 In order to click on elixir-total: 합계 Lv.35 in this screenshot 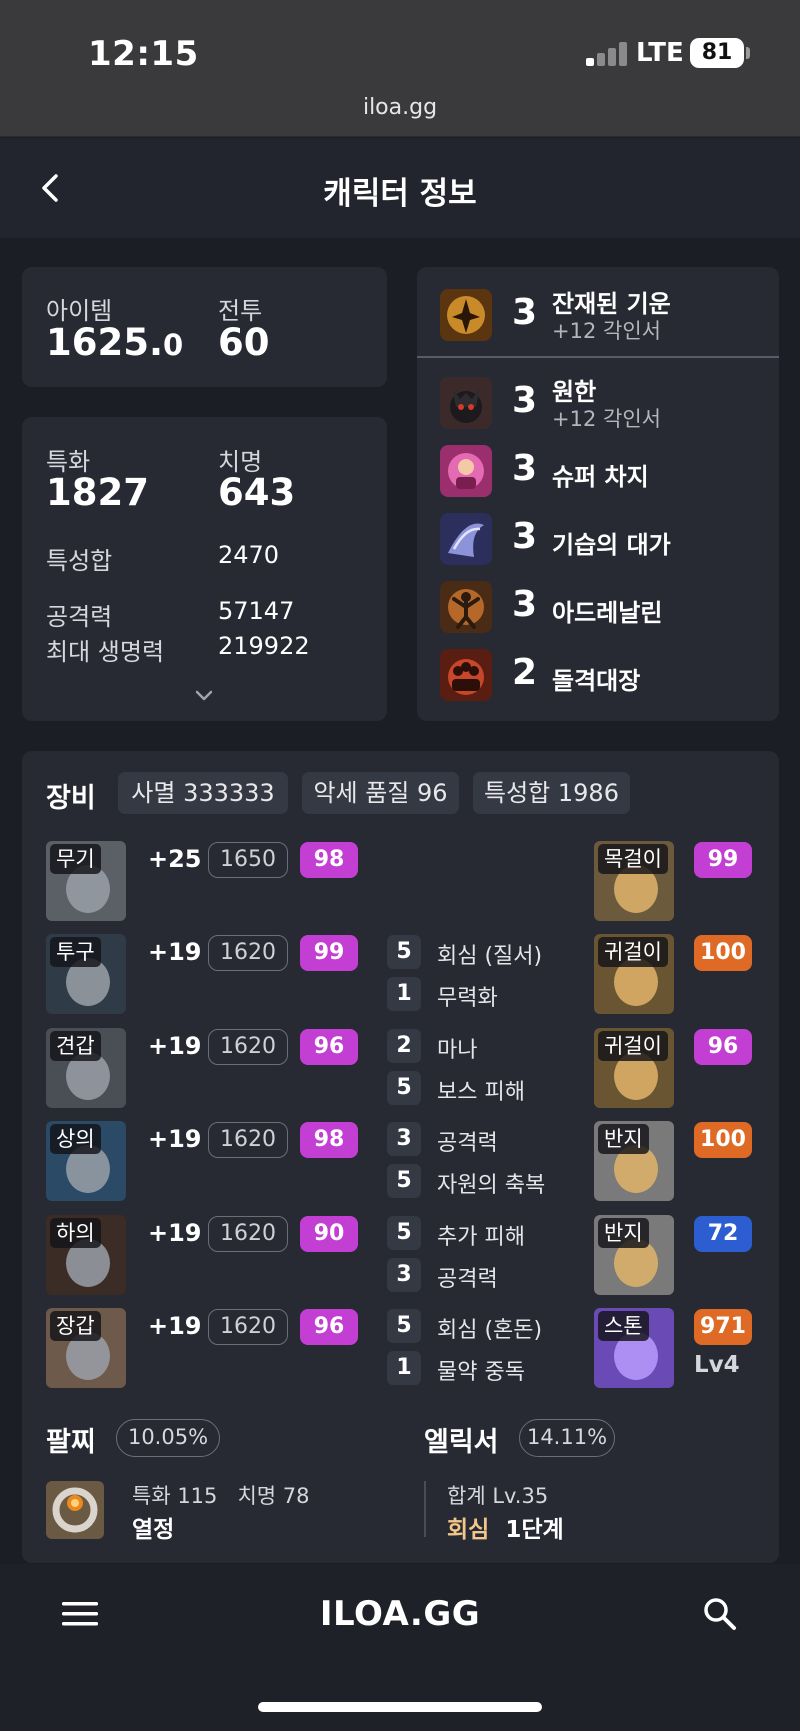, I will do `click(498, 1496)`.